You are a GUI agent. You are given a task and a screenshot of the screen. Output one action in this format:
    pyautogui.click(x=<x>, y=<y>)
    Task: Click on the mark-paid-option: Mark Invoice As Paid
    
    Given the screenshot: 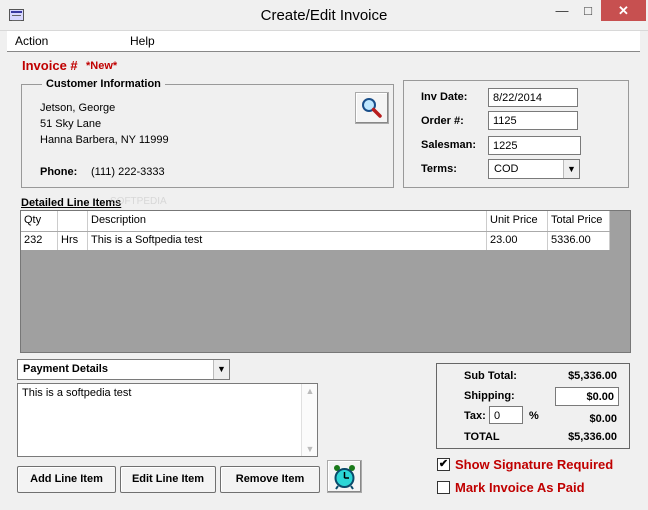 What is the action you would take?
    pyautogui.click(x=527, y=488)
    